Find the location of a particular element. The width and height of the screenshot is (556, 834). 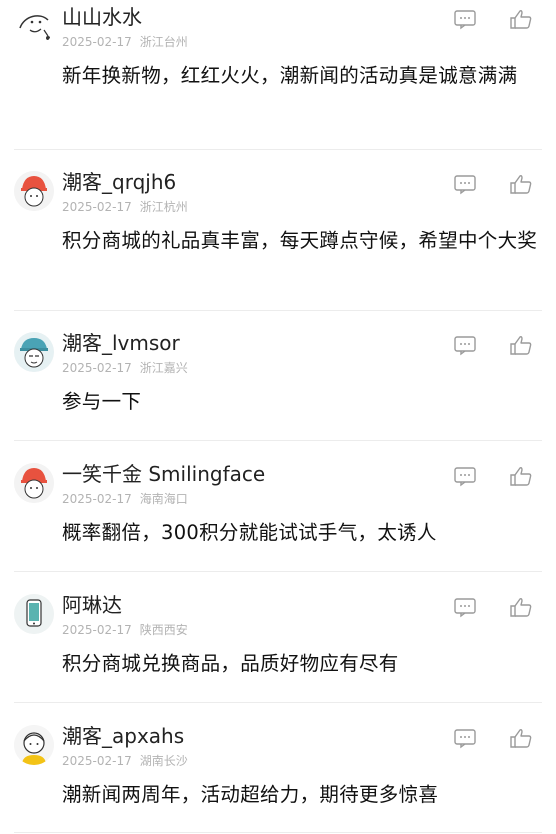

comment-location: 湖南长沙 is located at coordinates (163, 761).